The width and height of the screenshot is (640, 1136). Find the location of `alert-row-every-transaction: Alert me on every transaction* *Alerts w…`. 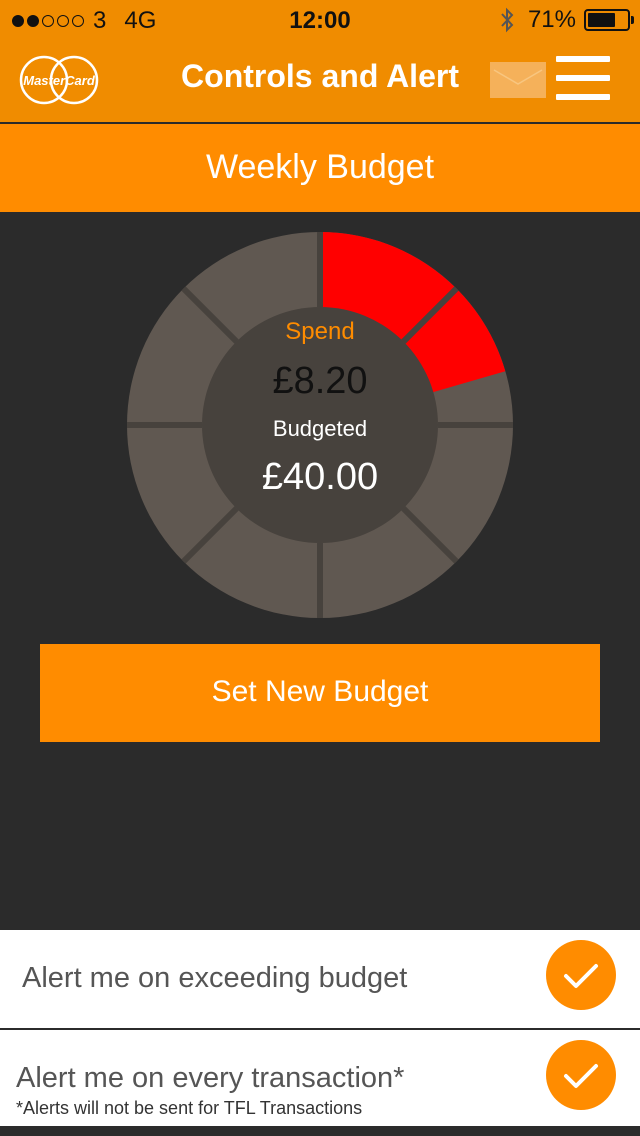

alert-row-every-transaction: Alert me on every transaction* *Alerts w… is located at coordinates (320, 1078).